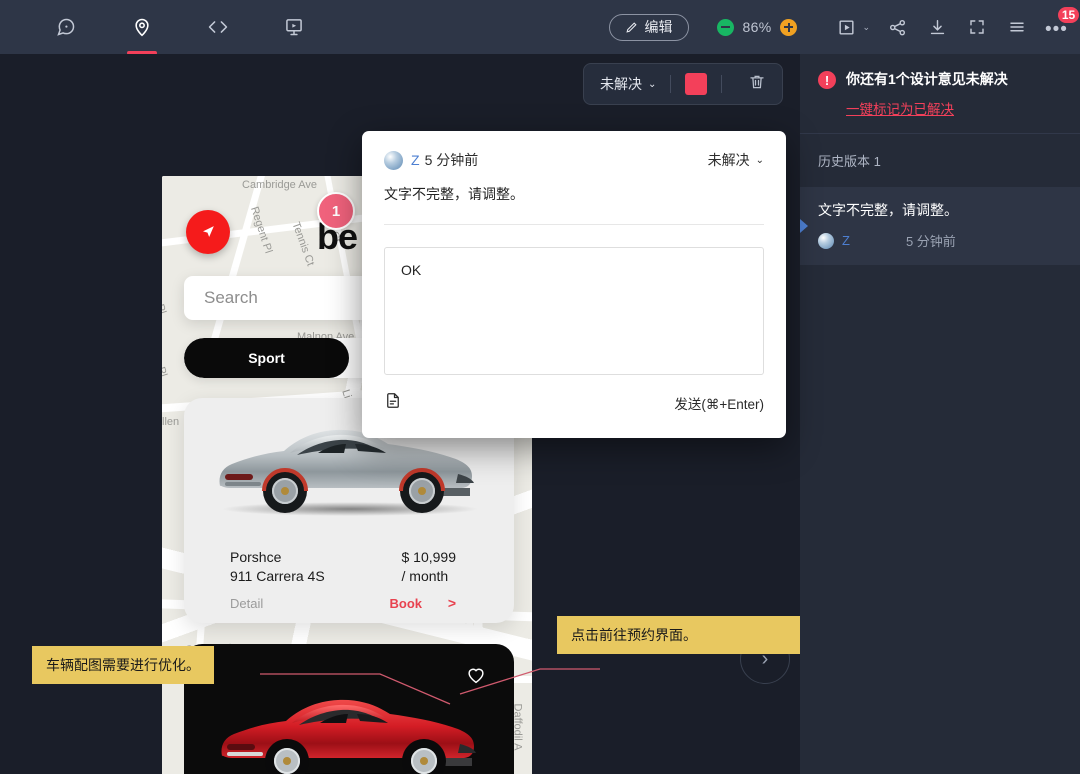 This screenshot has width=1080, height=774. I want to click on comment-list-time: 5 分钟前, so click(930, 241).